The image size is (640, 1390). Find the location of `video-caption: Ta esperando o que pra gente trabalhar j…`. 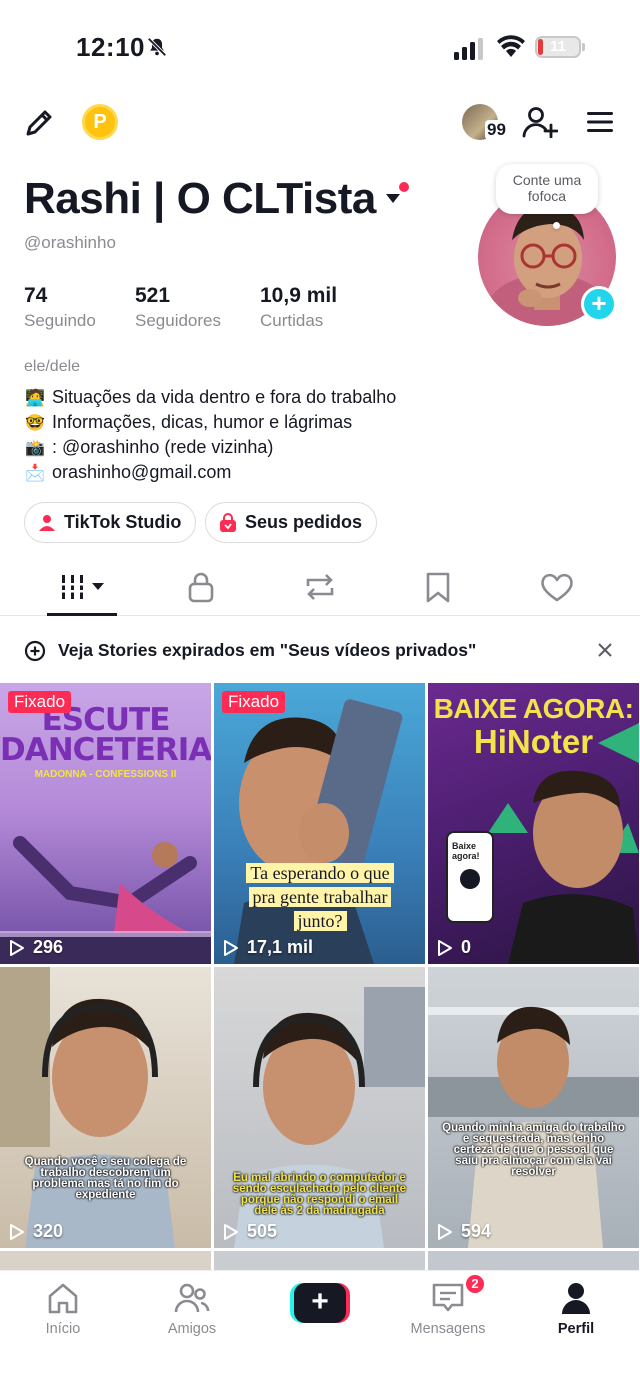

video-caption: Ta esperando o que pra gente trabalhar j… is located at coordinates (320, 897).